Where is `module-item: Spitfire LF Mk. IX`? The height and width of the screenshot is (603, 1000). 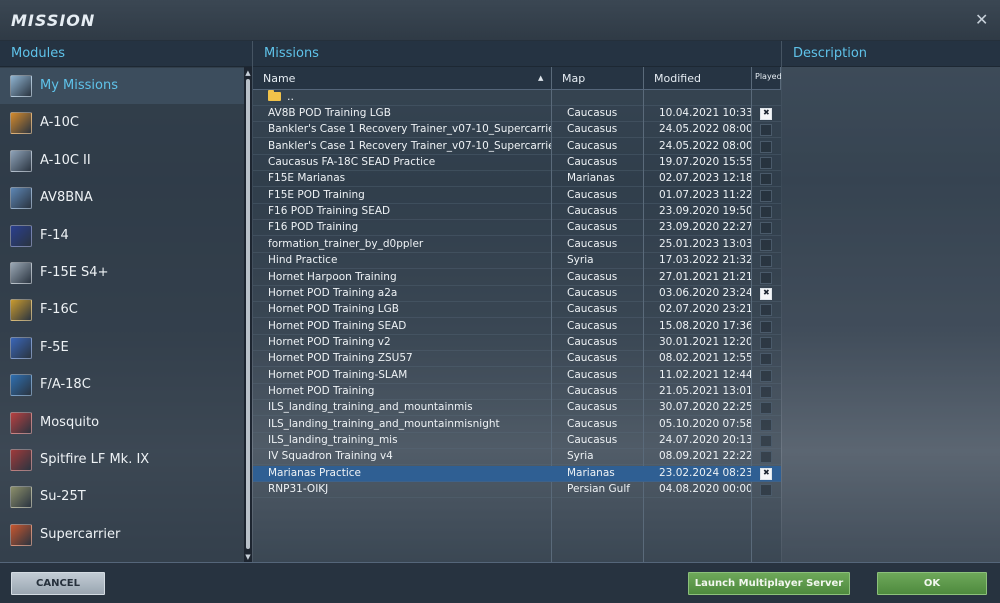
module-item: Spitfire LF Mk. IX is located at coordinates (122, 460).